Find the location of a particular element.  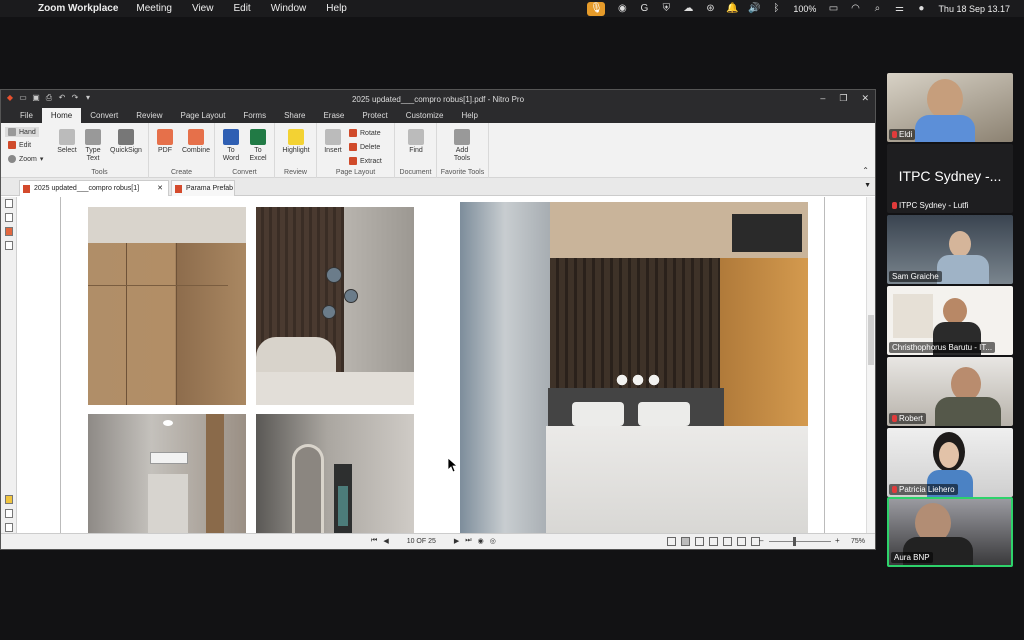

volume-icon: 🔊 is located at coordinates (754, 8).